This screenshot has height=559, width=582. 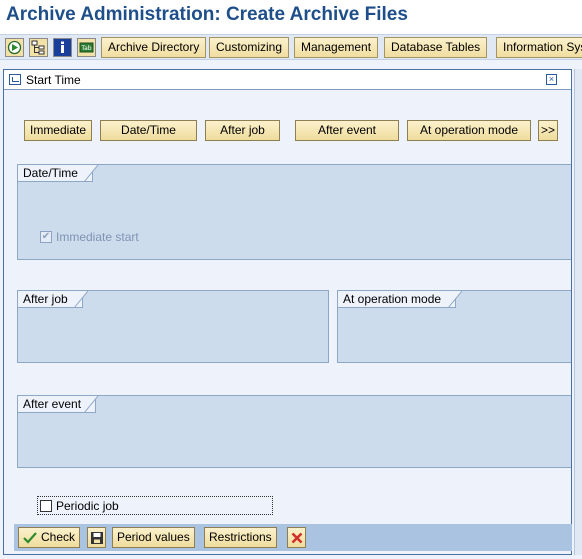 I want to click on svg-text: Tab, so click(x=85, y=48).